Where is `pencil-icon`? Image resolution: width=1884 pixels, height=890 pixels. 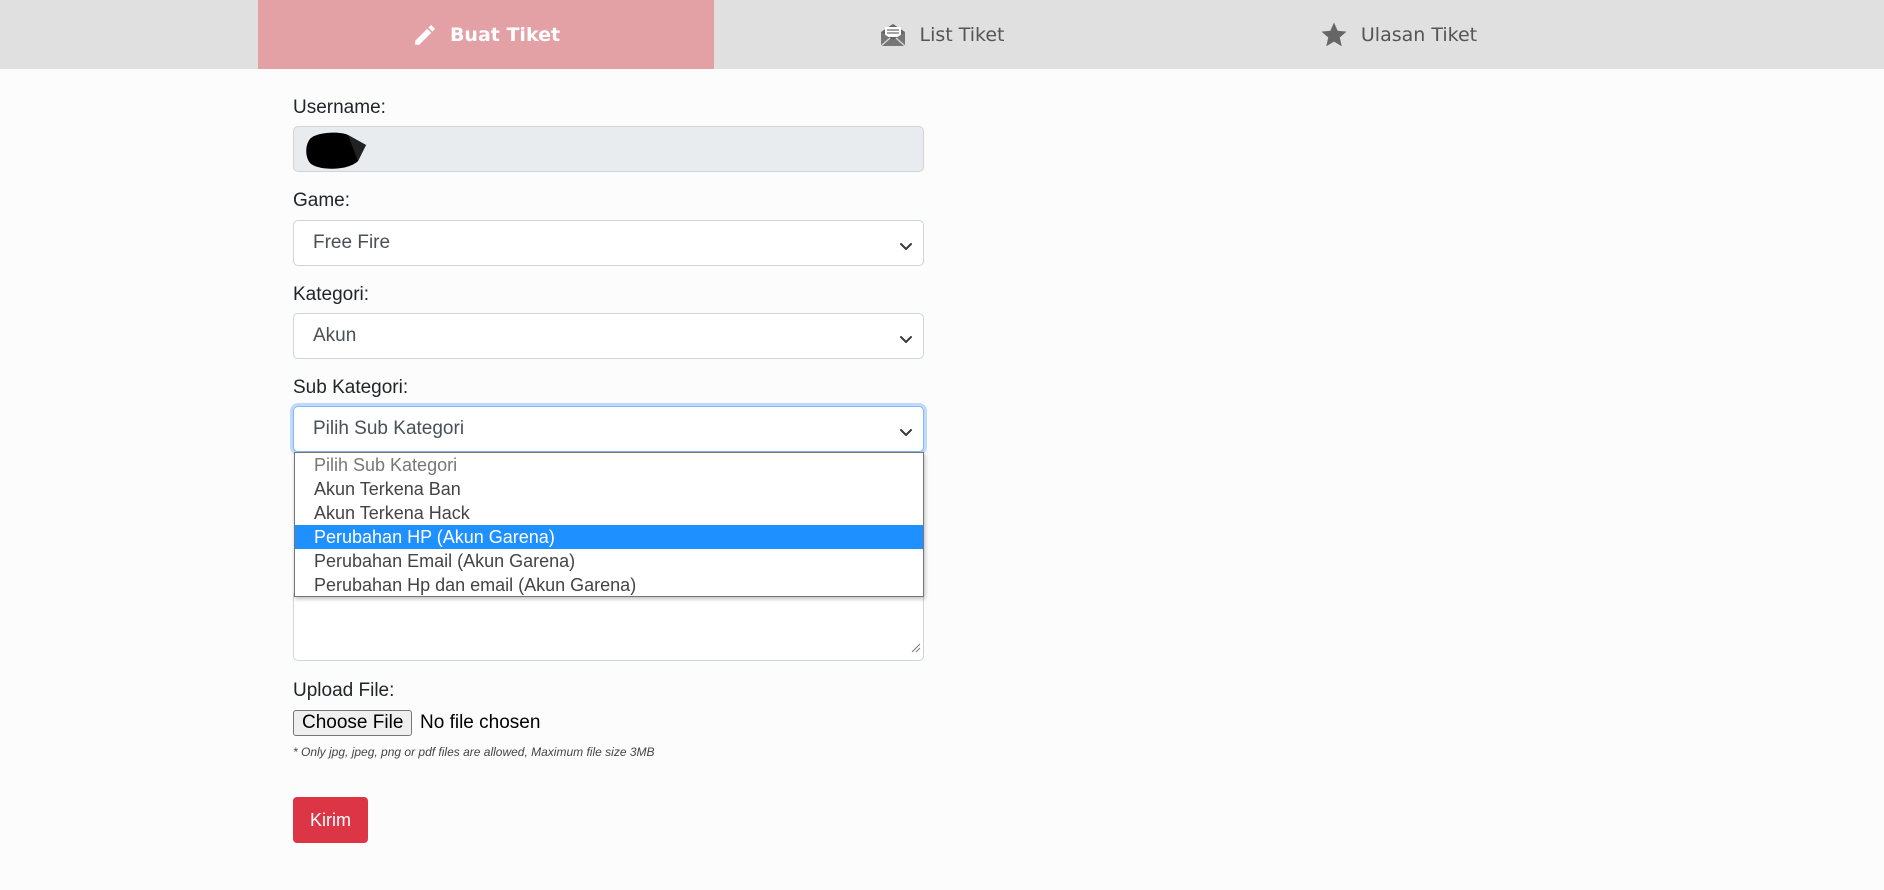
pencil-icon is located at coordinates (425, 35).